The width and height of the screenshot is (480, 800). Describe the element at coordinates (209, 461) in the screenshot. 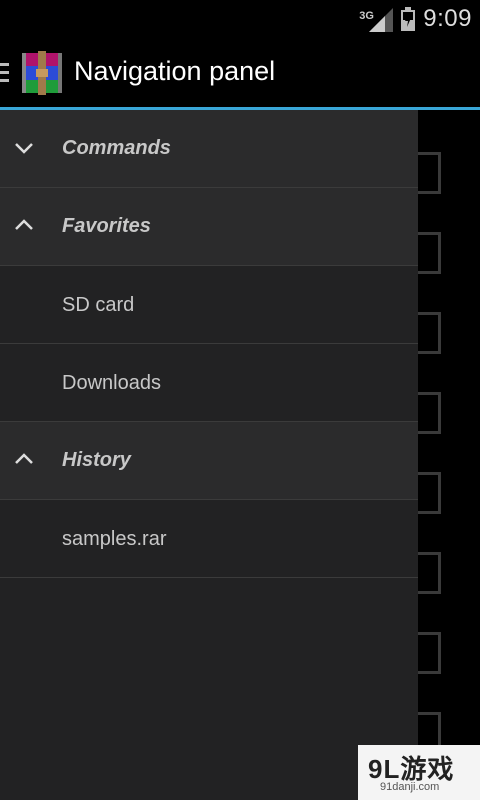

I see `section-header-history: History` at that location.